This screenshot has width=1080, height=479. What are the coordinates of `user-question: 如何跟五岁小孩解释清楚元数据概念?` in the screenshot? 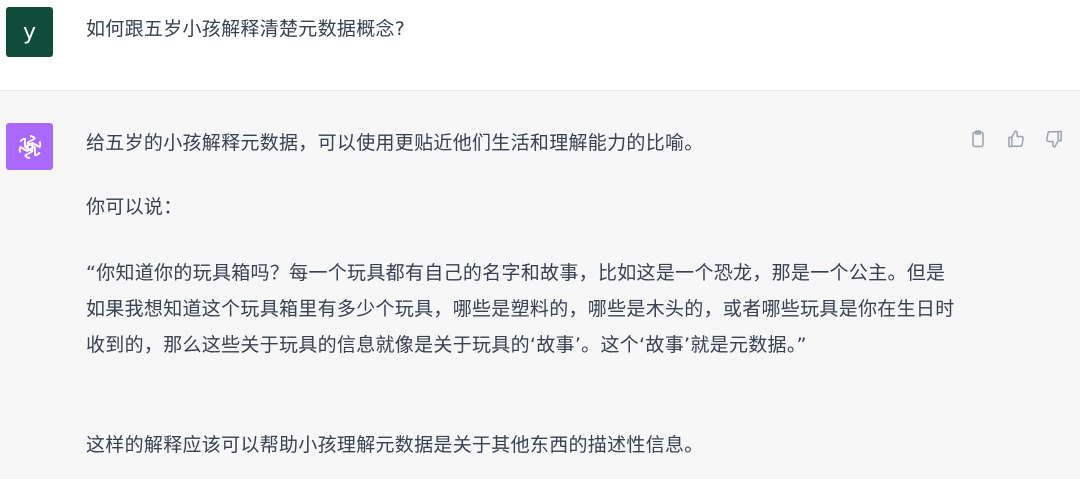 It's located at (246, 29).